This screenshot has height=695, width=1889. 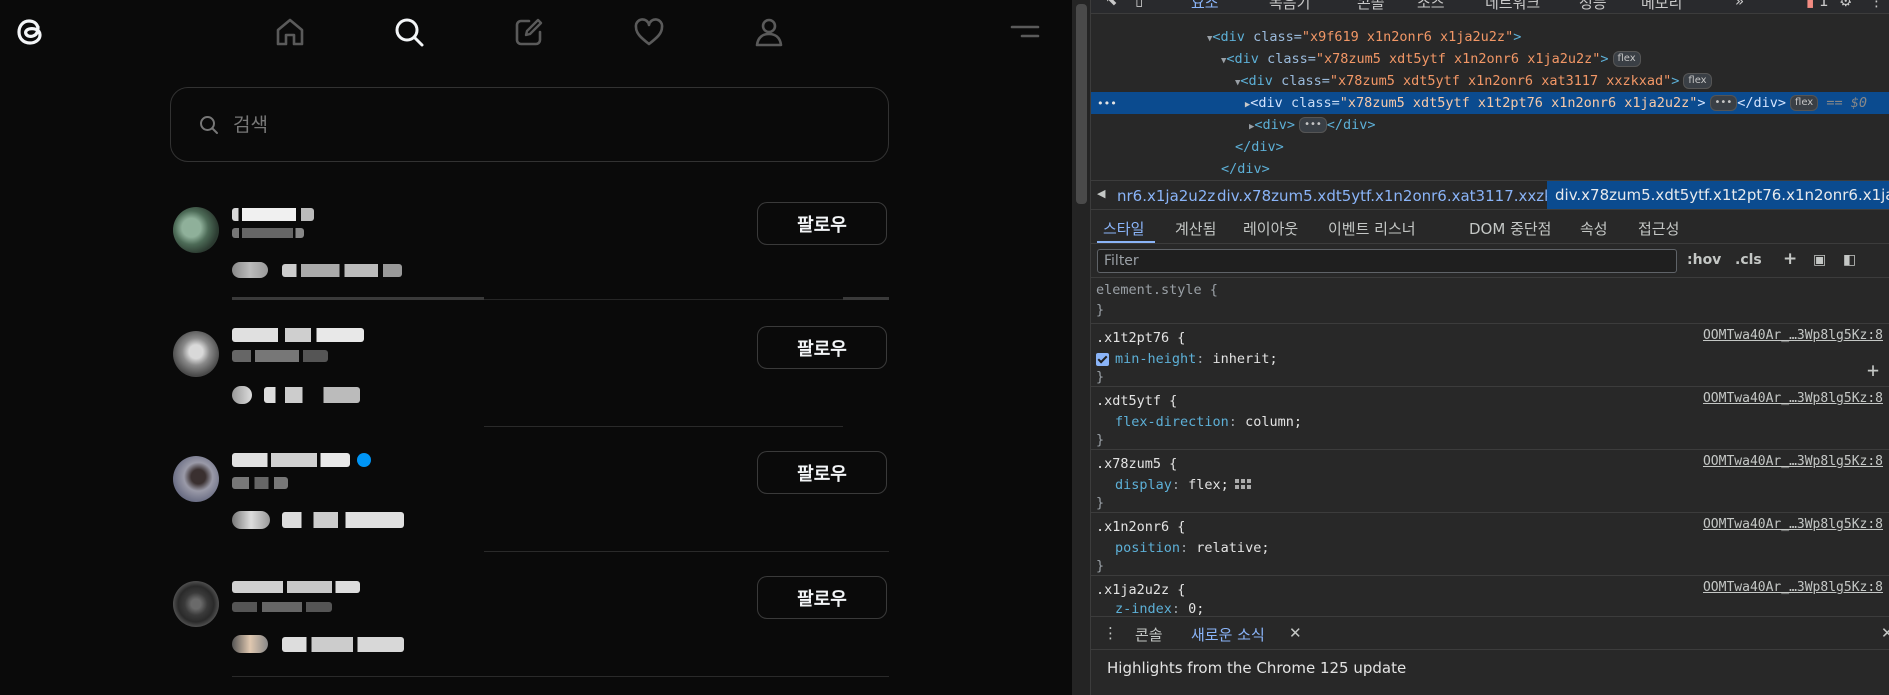 What do you see at coordinates (769, 32) in the screenshot?
I see `profile-icon` at bounding box center [769, 32].